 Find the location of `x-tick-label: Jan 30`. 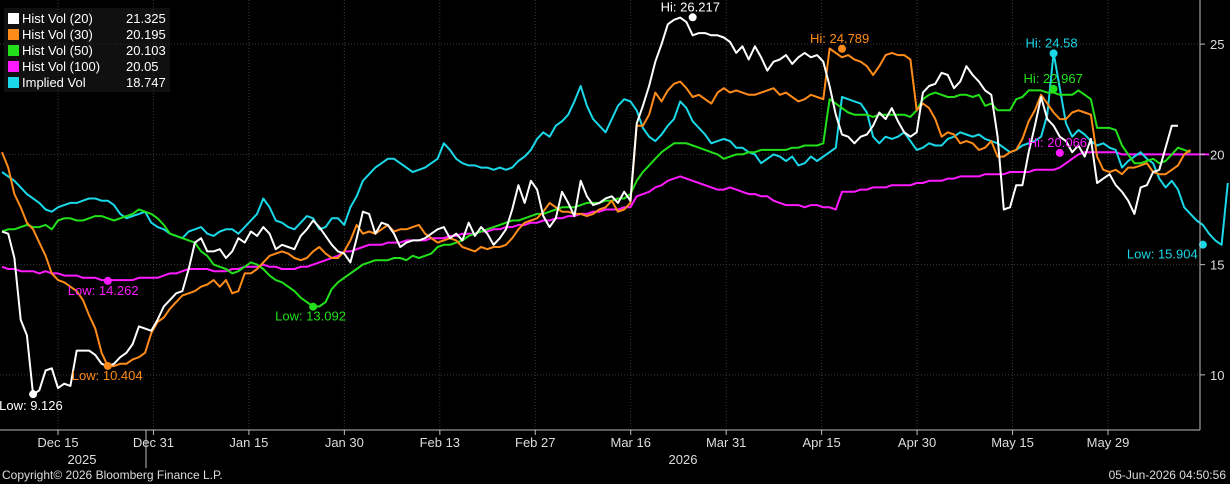

x-tick-label: Jan 30 is located at coordinates (344, 442).